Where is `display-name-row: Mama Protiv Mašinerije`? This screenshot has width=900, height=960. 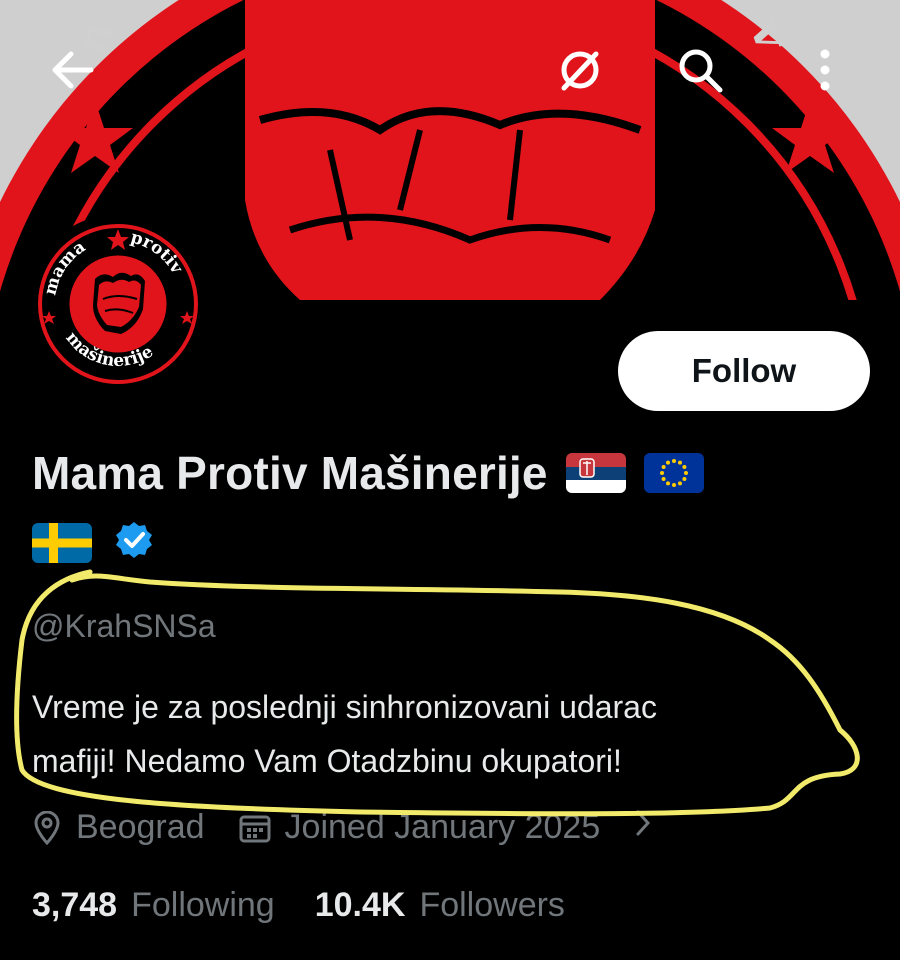 display-name-row: Mama Protiv Mašinerije is located at coordinates (368, 473).